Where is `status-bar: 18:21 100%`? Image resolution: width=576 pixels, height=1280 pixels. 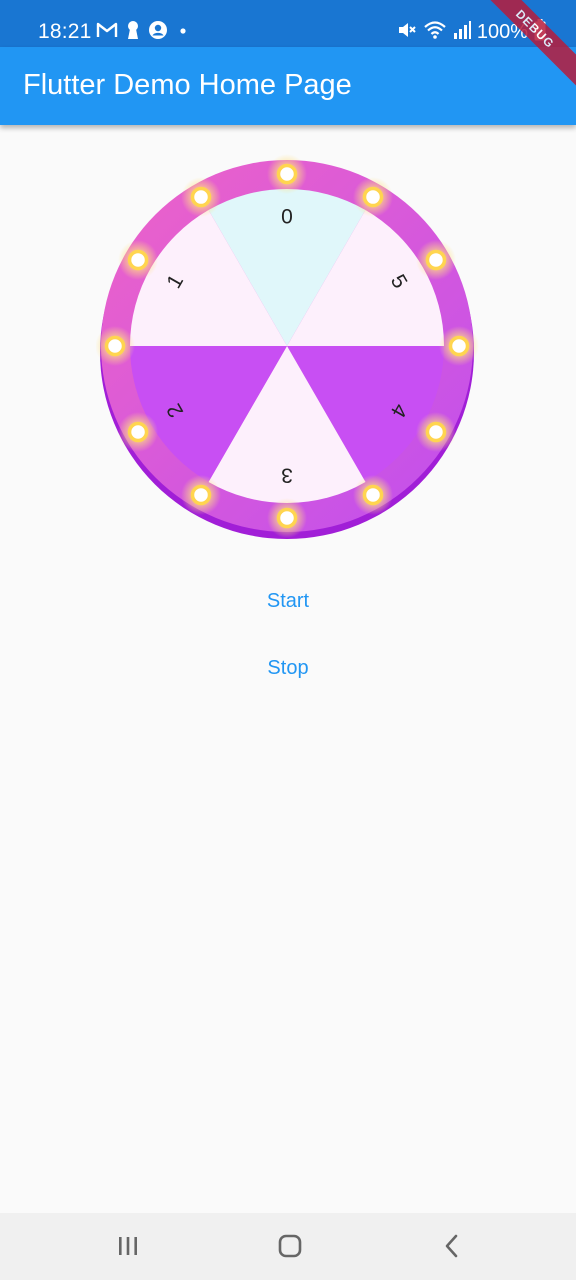
status-bar: 18:21 100% is located at coordinates (288, 23).